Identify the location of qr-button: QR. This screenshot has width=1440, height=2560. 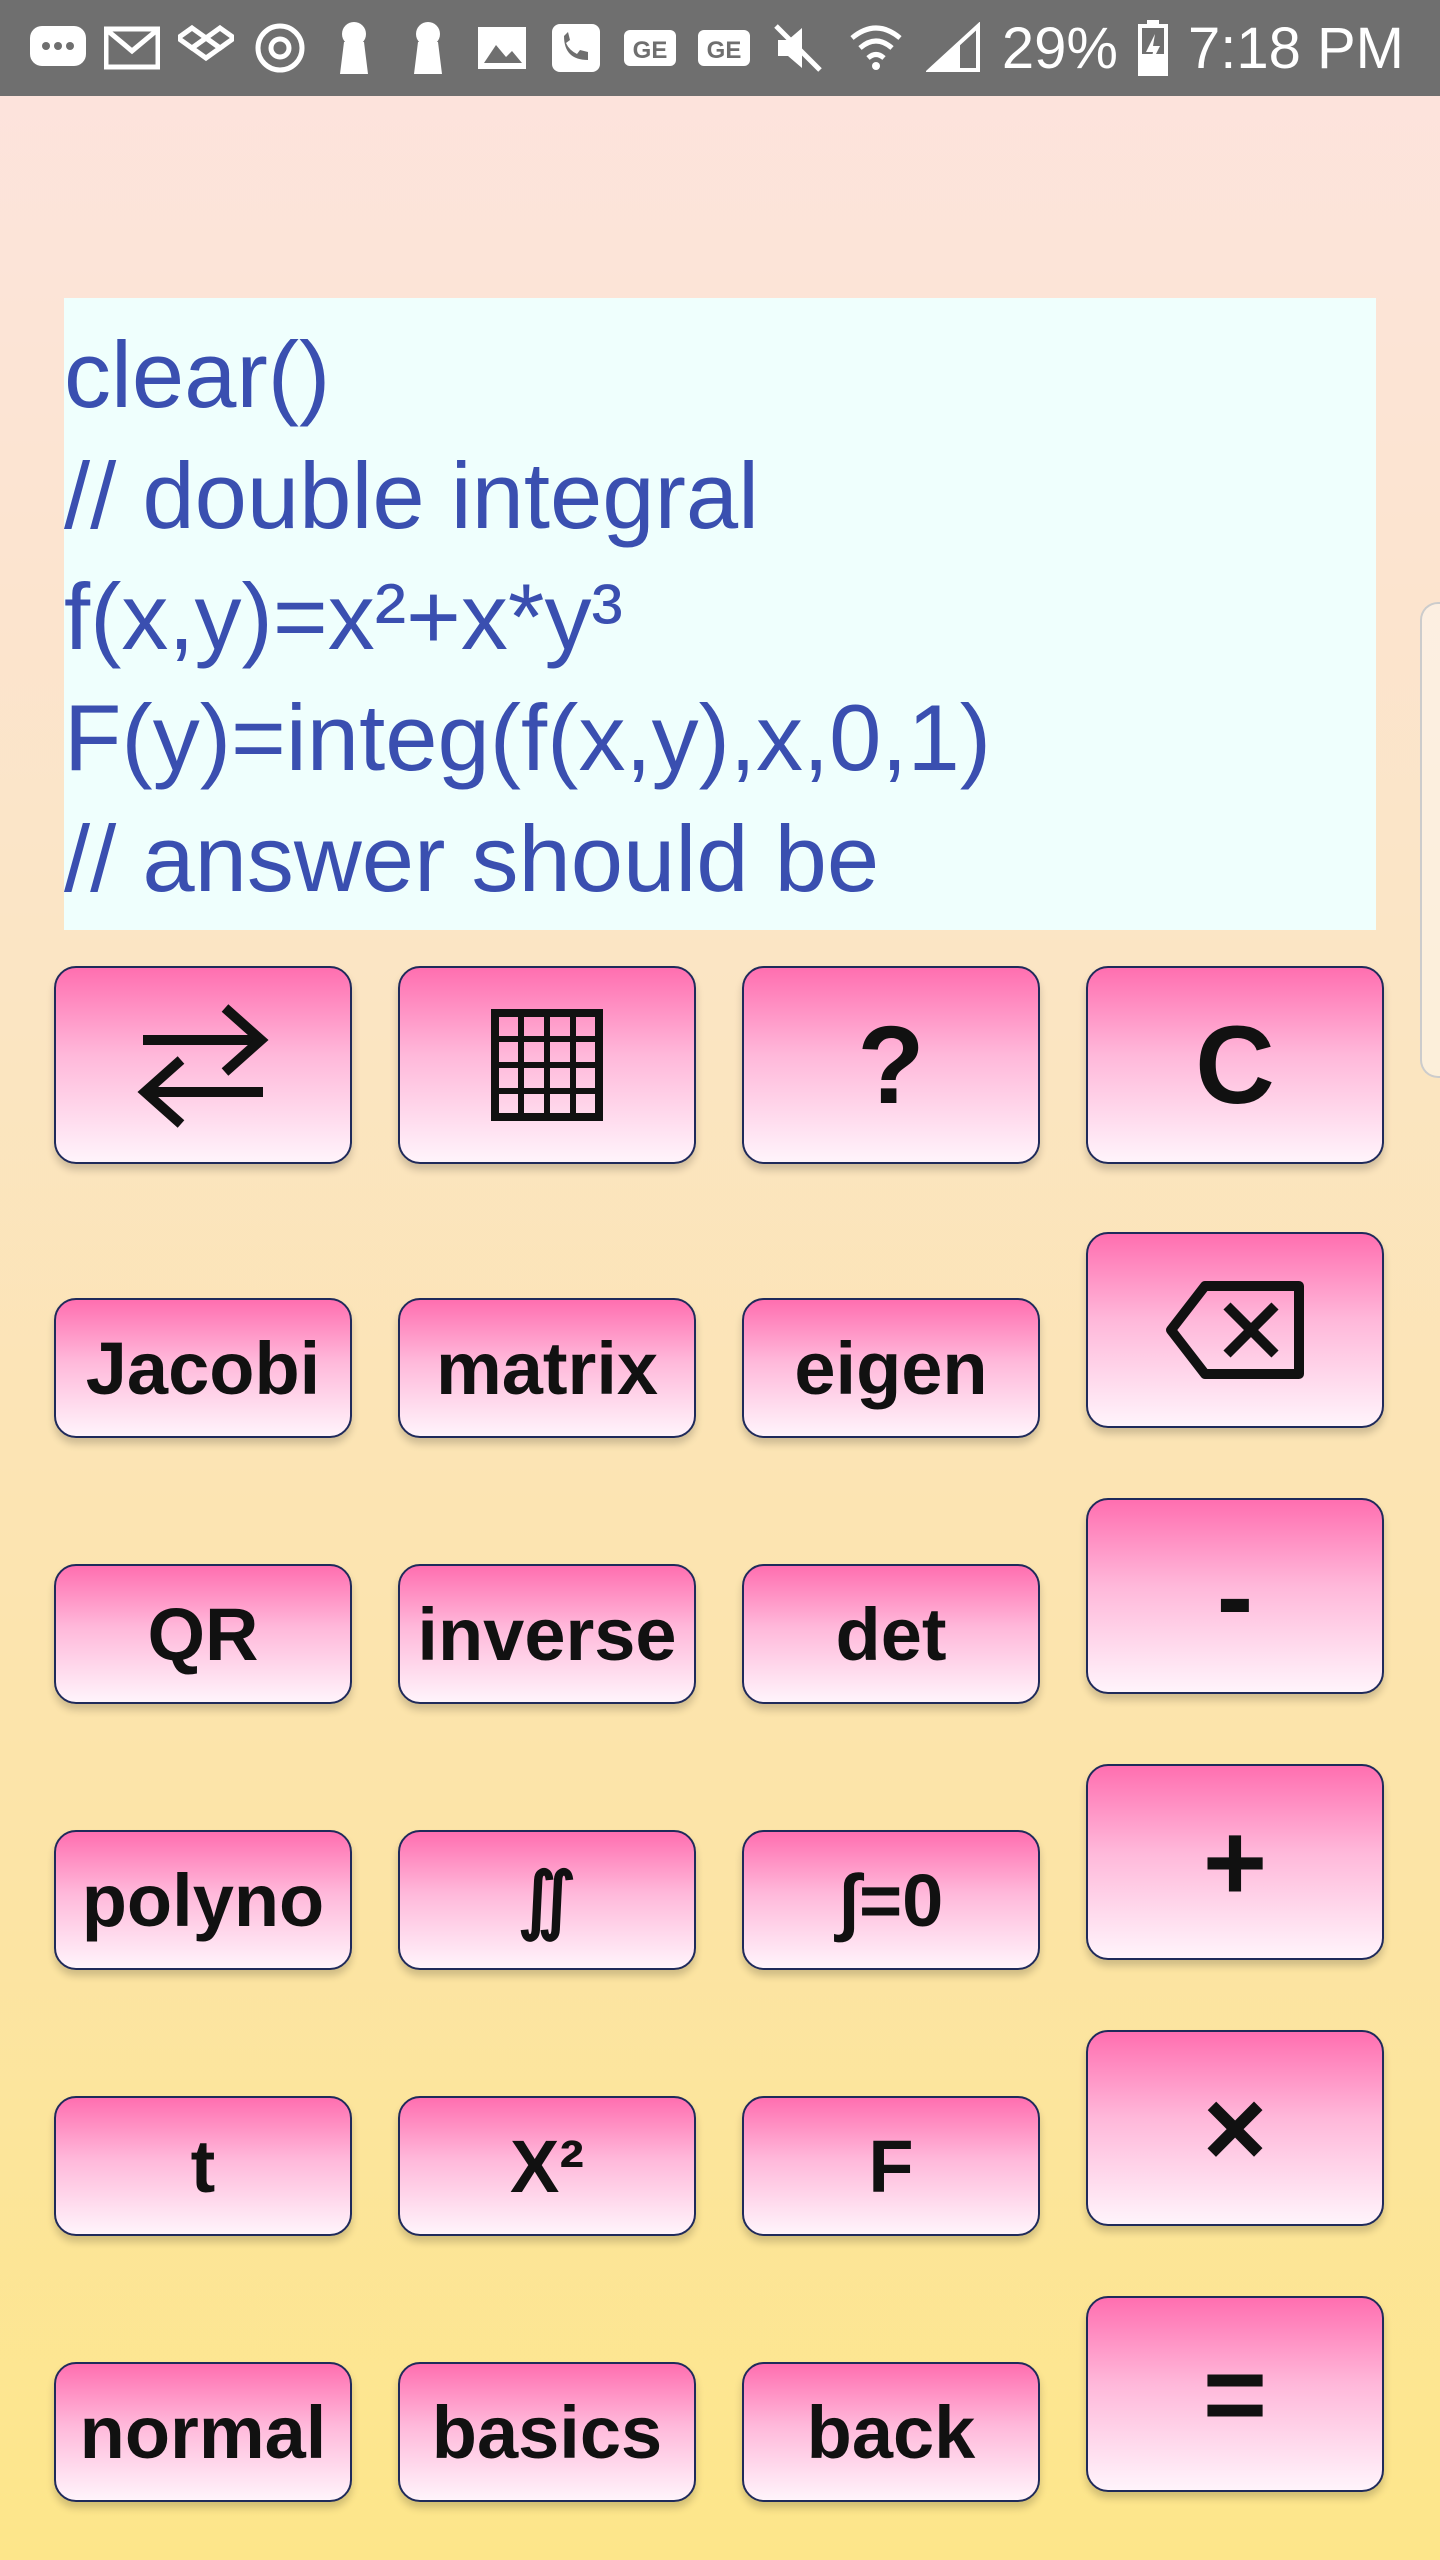
(203, 1634).